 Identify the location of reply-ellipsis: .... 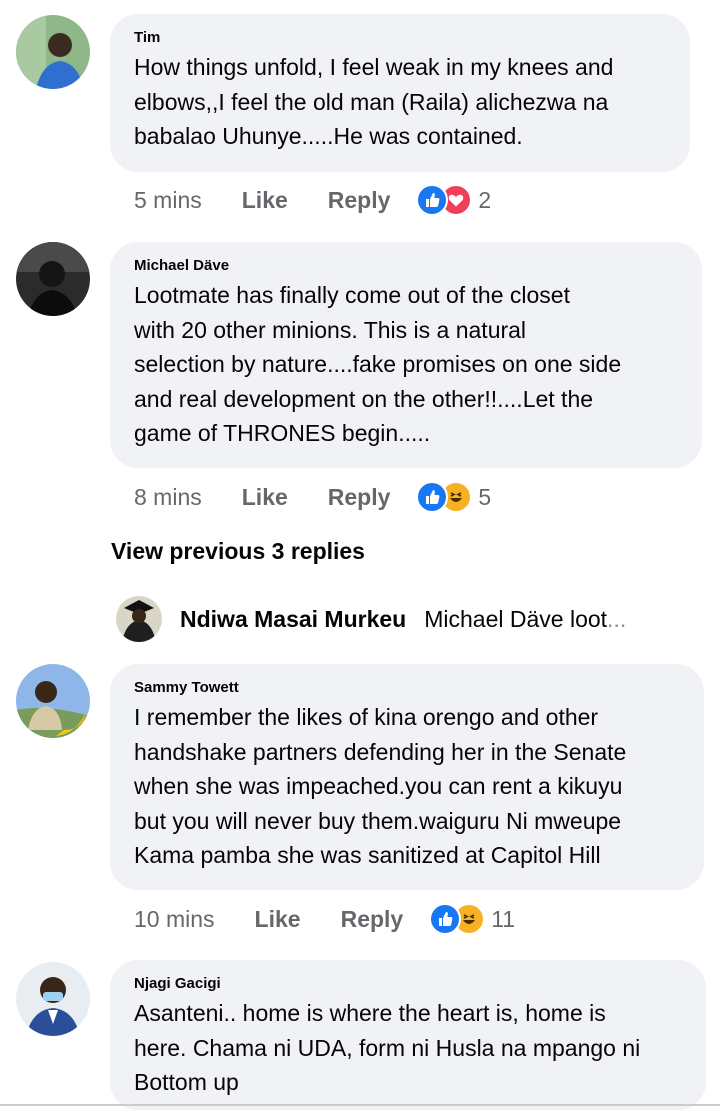
(617, 618).